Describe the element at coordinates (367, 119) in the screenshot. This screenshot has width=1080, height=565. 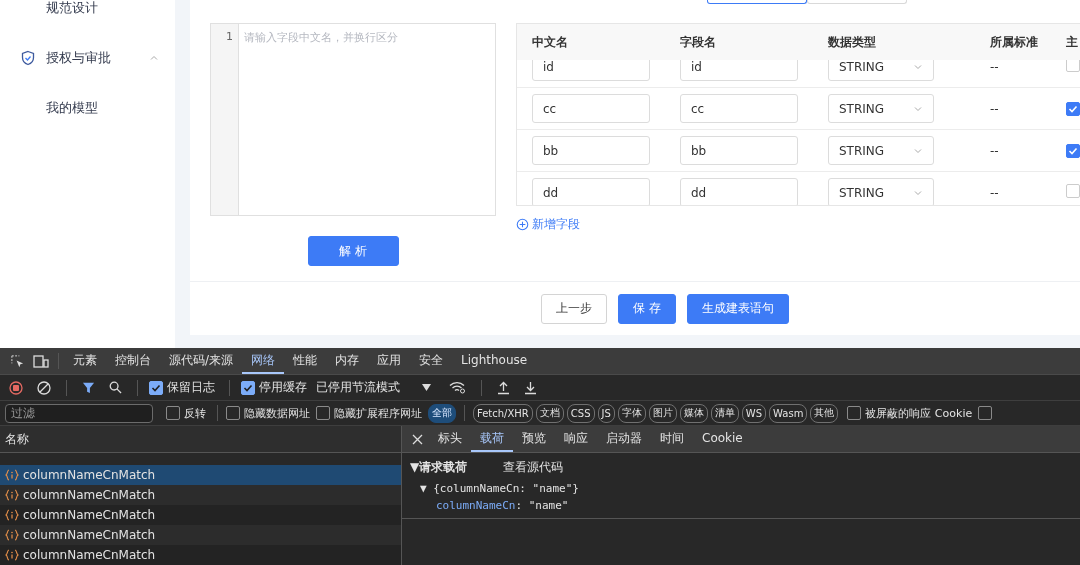
I see `text-area: 请输入字段中文名，并换行区分` at that location.